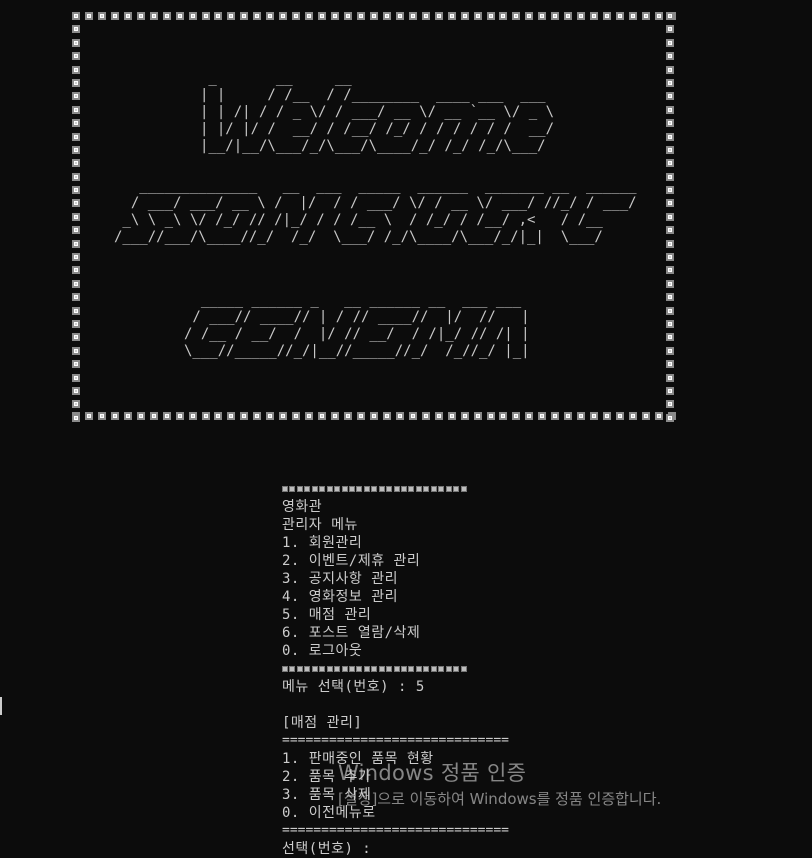  What do you see at coordinates (492, 687) in the screenshot?
I see `menu-prompt: 메뉴 선택(번호) : 5` at bounding box center [492, 687].